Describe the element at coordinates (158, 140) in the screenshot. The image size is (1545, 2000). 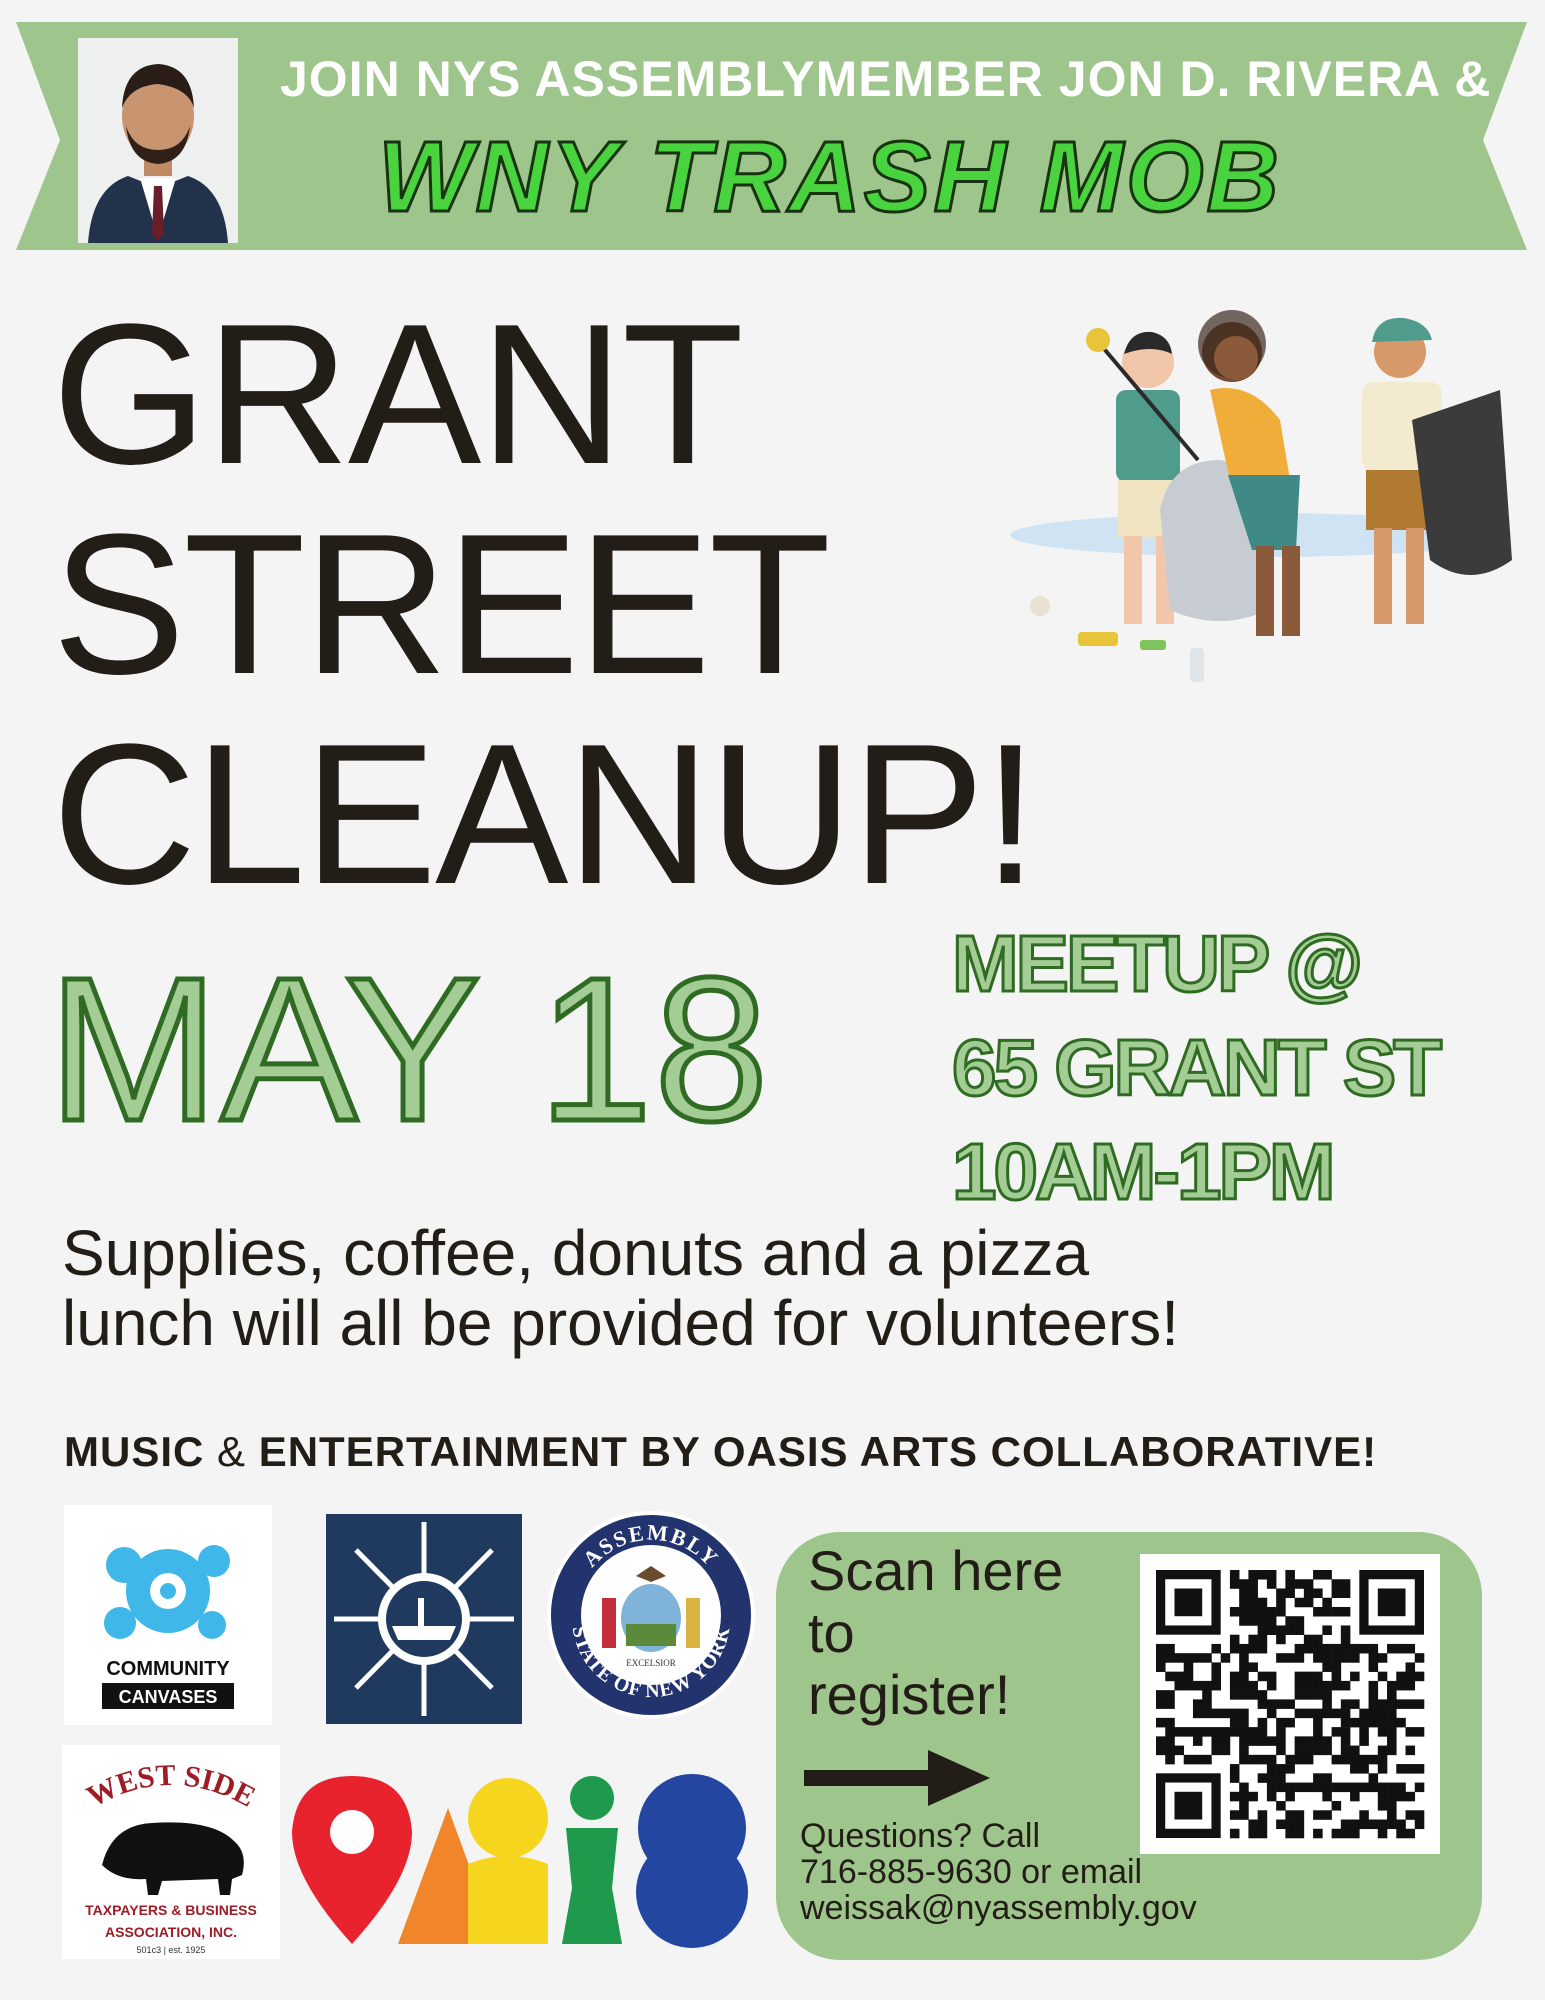
I see `assemblymember-portrait` at that location.